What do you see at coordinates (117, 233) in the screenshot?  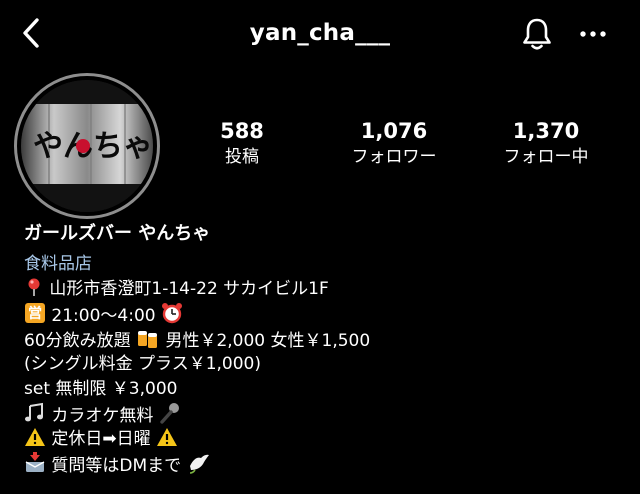 I see `bio-display-name: ガールズバー やんちゃ` at bounding box center [117, 233].